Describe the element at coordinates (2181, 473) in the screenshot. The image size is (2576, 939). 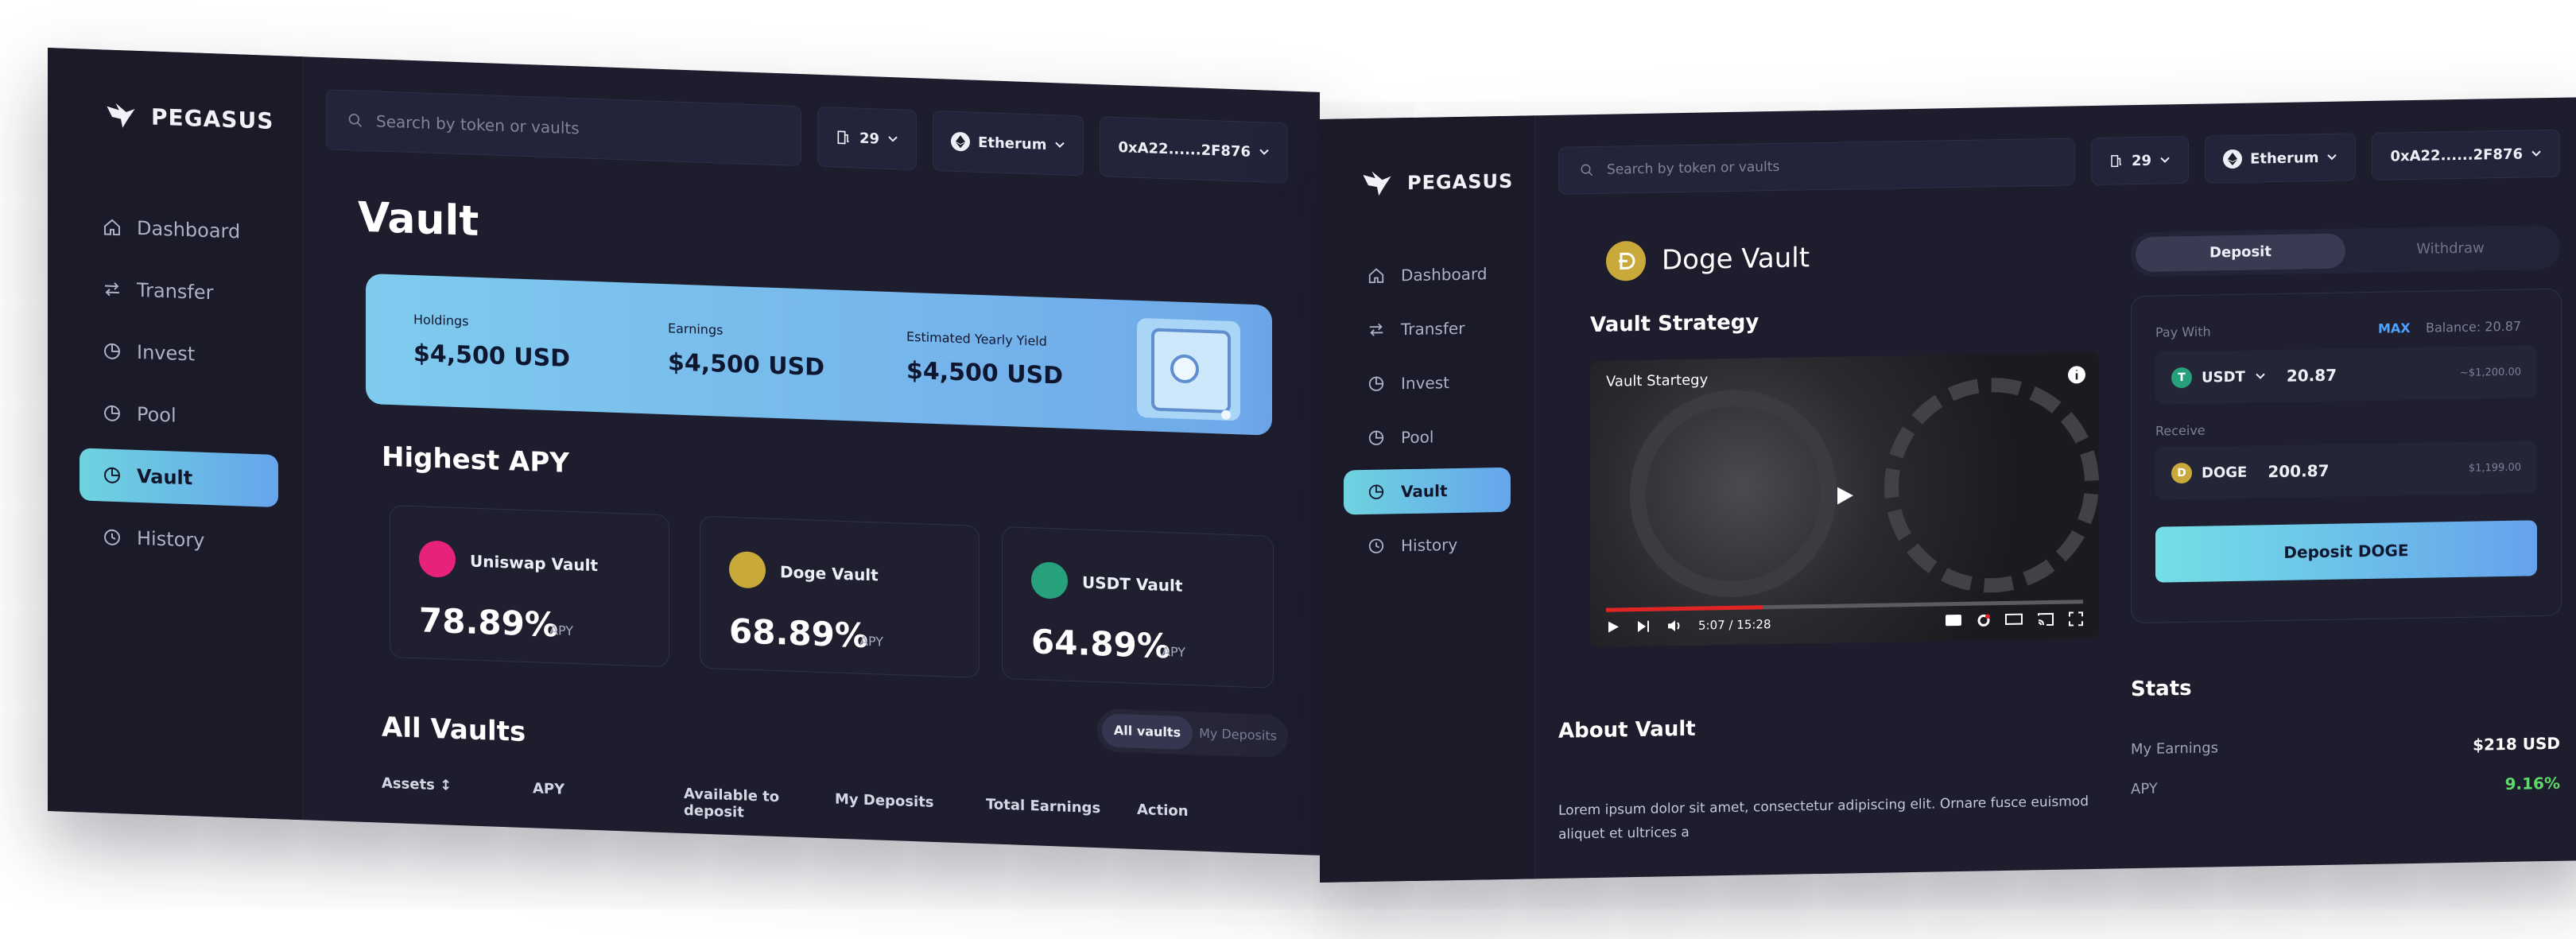
I see `doge-icon: D` at that location.